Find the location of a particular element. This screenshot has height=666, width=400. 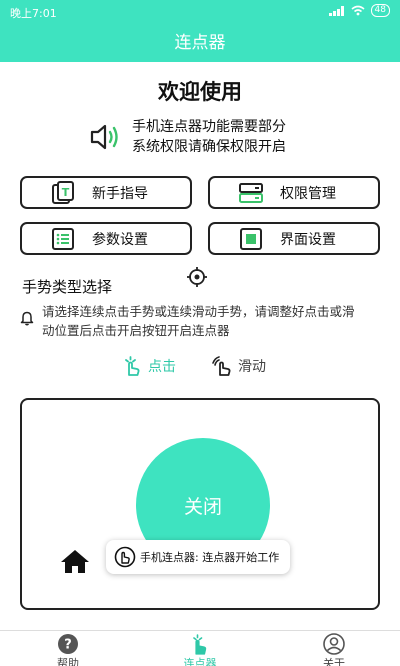

bell-icon is located at coordinates (27, 318).